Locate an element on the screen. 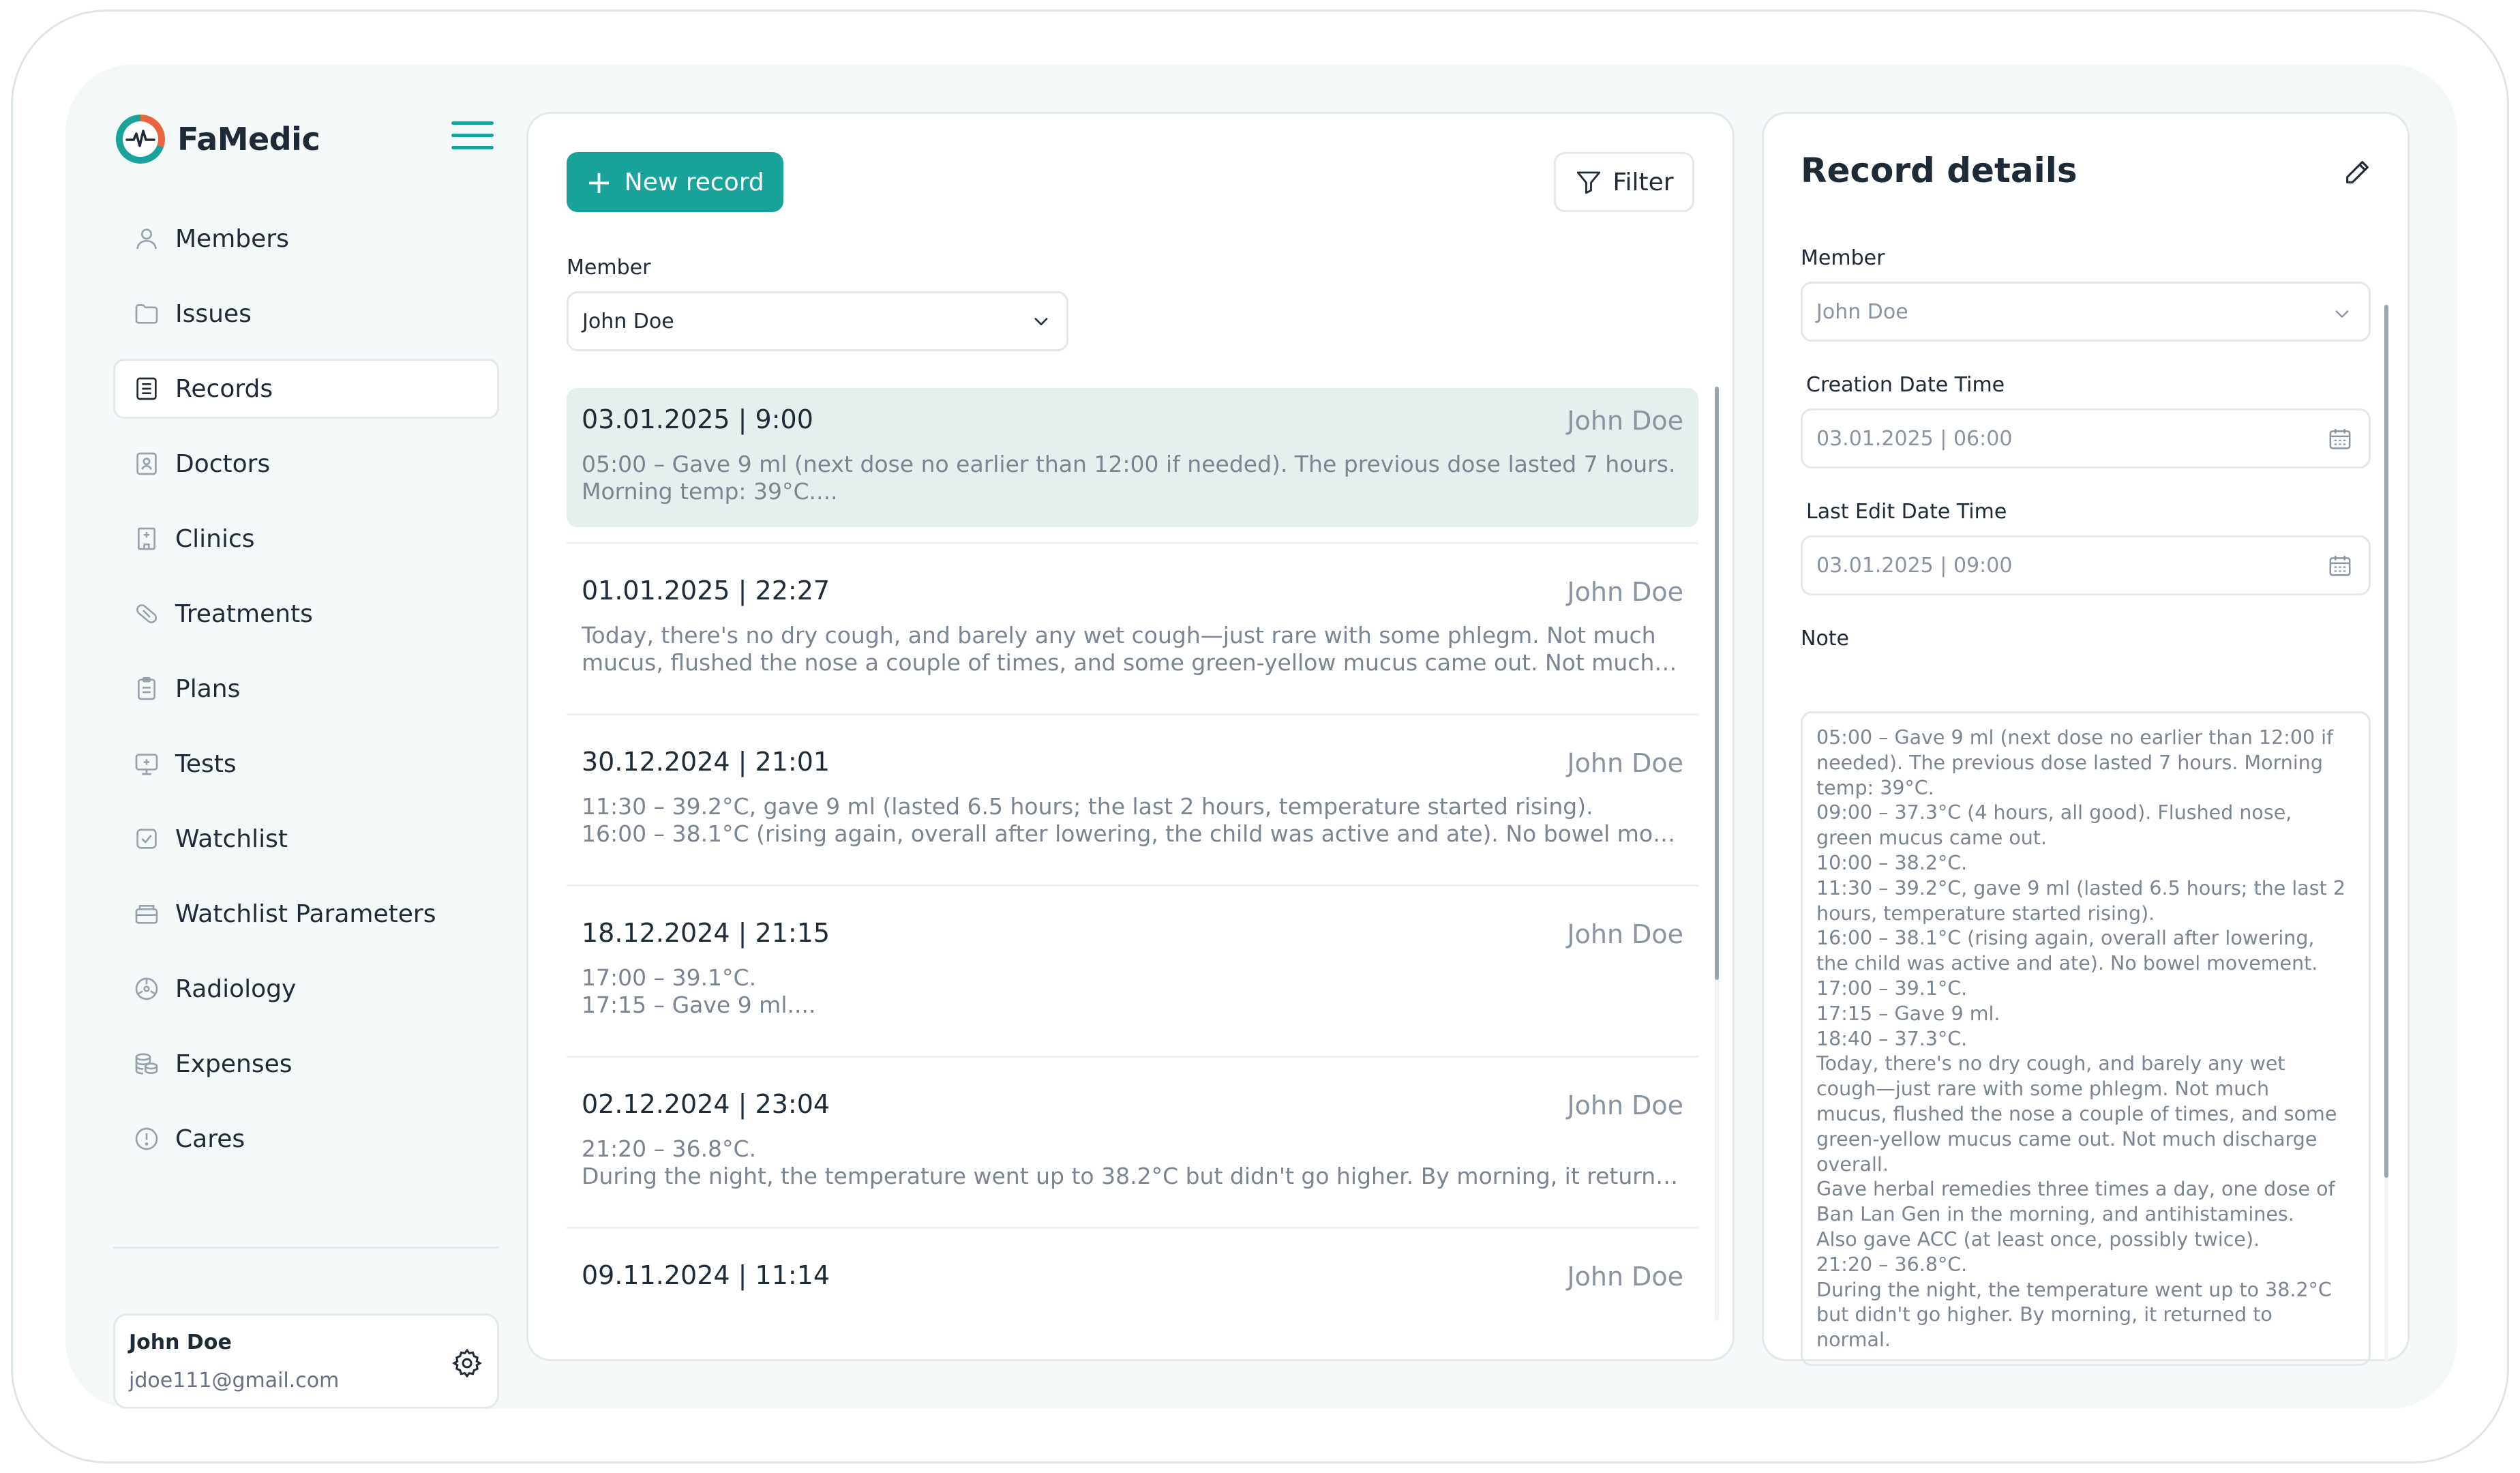  sidebar-item-records: Records is located at coordinates (306, 389).